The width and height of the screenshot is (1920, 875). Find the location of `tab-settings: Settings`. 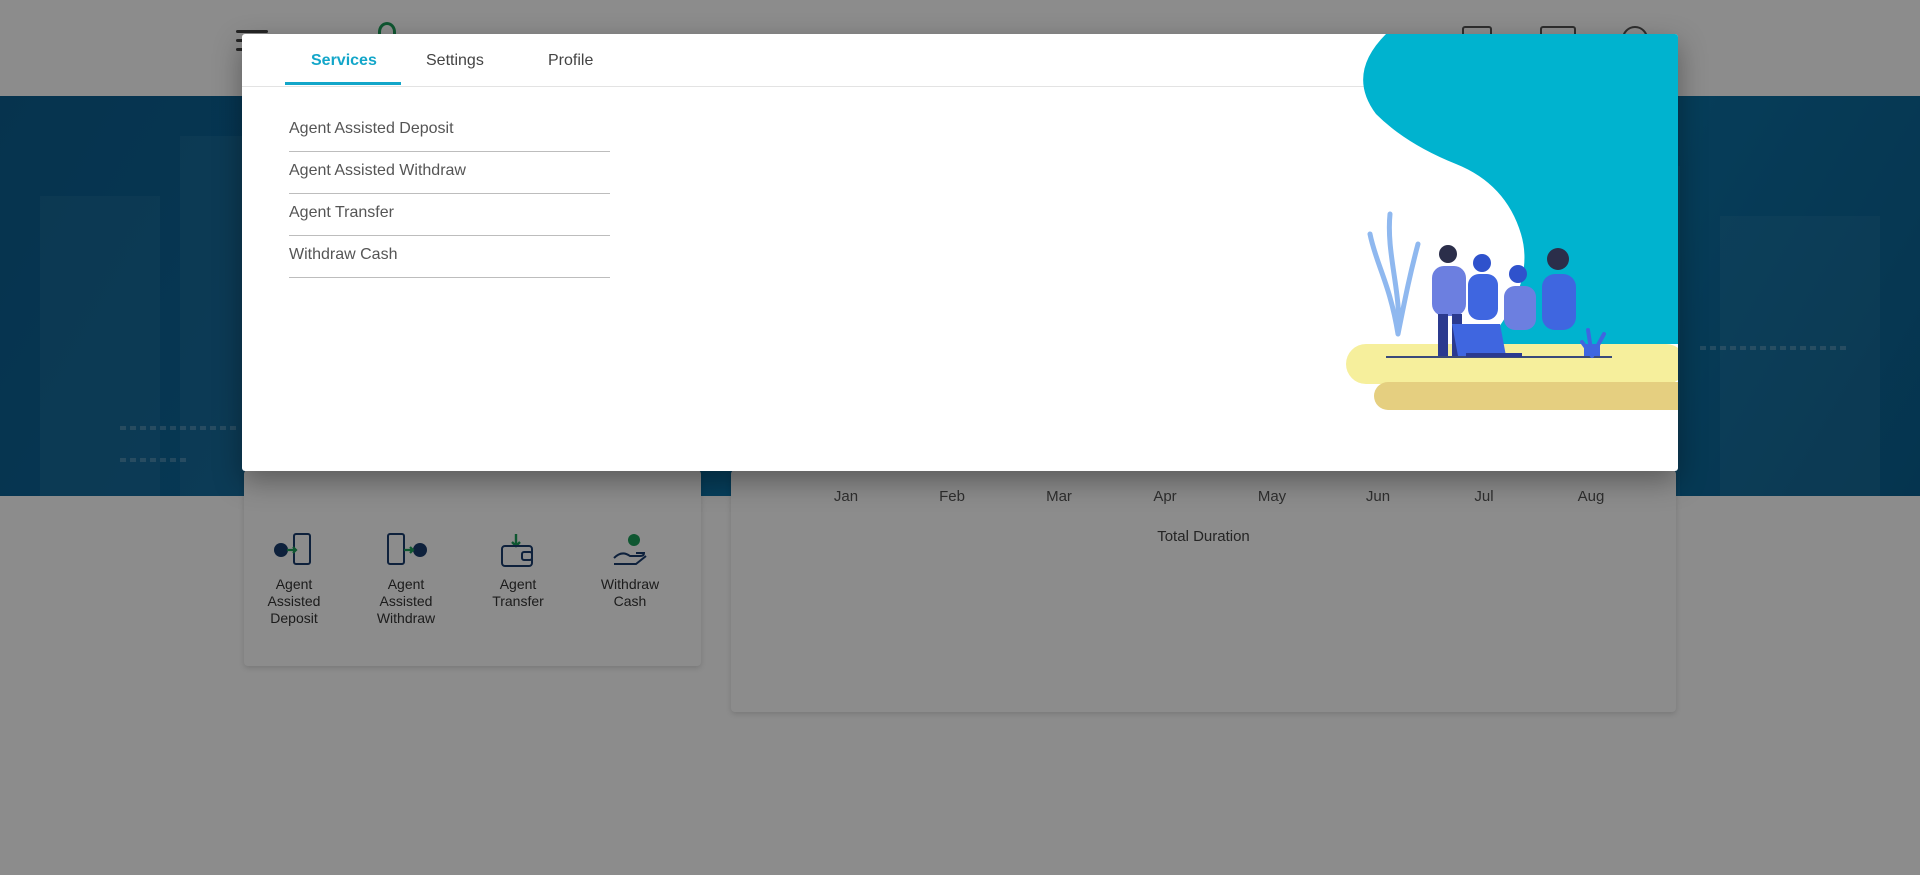

tab-settings: Settings is located at coordinates (455, 61).